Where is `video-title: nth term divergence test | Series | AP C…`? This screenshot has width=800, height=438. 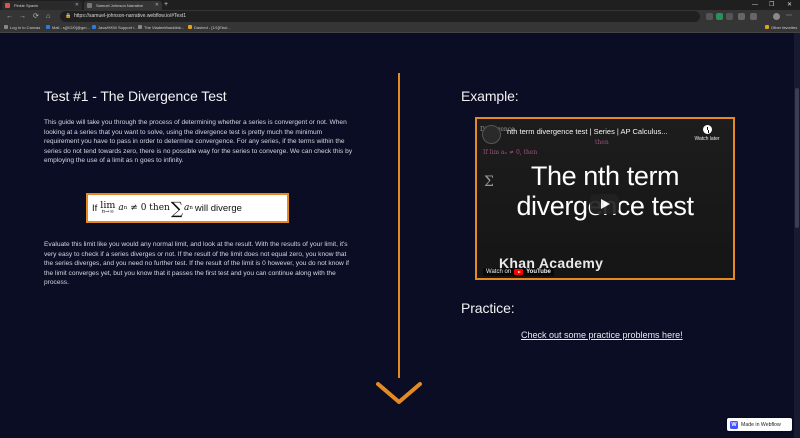 video-title: nth term divergence test | Series | AP C… is located at coordinates (587, 131).